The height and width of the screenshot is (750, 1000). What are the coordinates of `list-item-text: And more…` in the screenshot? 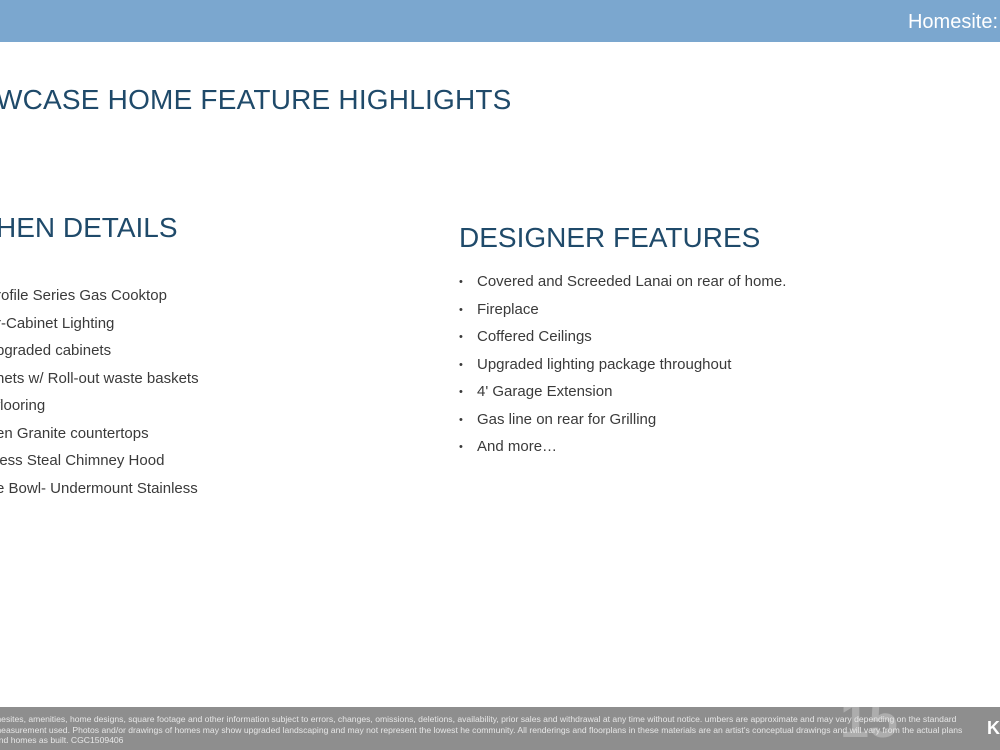 It's located at (517, 446).